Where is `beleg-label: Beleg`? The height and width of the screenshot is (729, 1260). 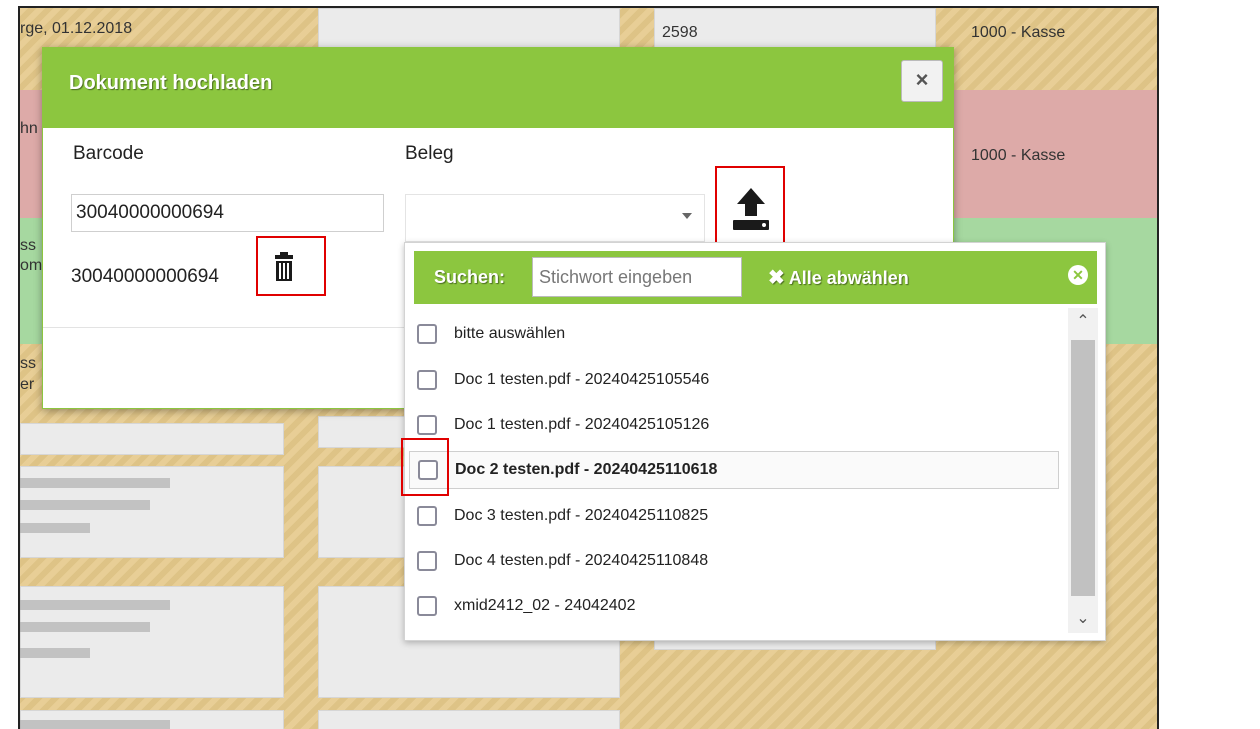 beleg-label: Beleg is located at coordinates (429, 153).